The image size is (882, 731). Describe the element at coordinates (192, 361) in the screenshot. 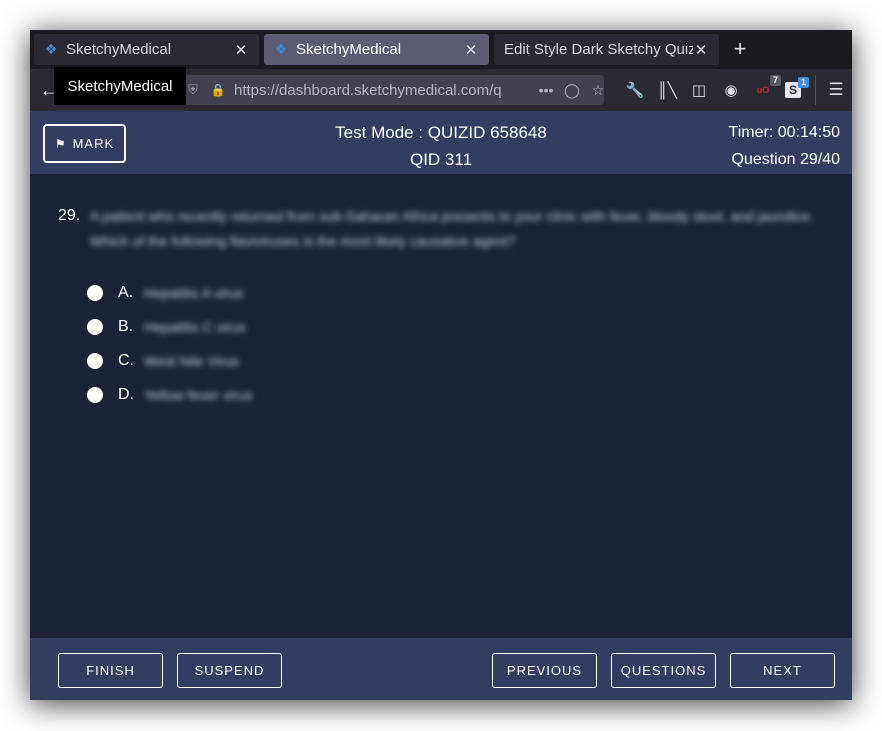

I see `option-text: West Nile Virus` at that location.